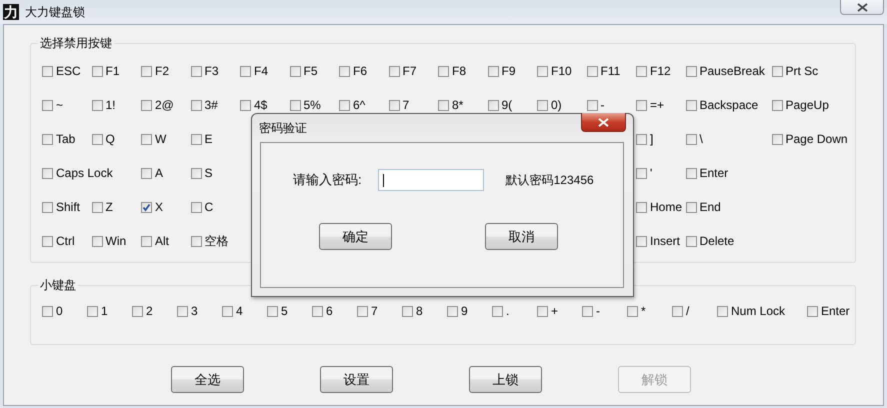 This screenshot has height=408, width=887. Describe the element at coordinates (199, 311) in the screenshot. I see `key-checkbox: 3` at that location.